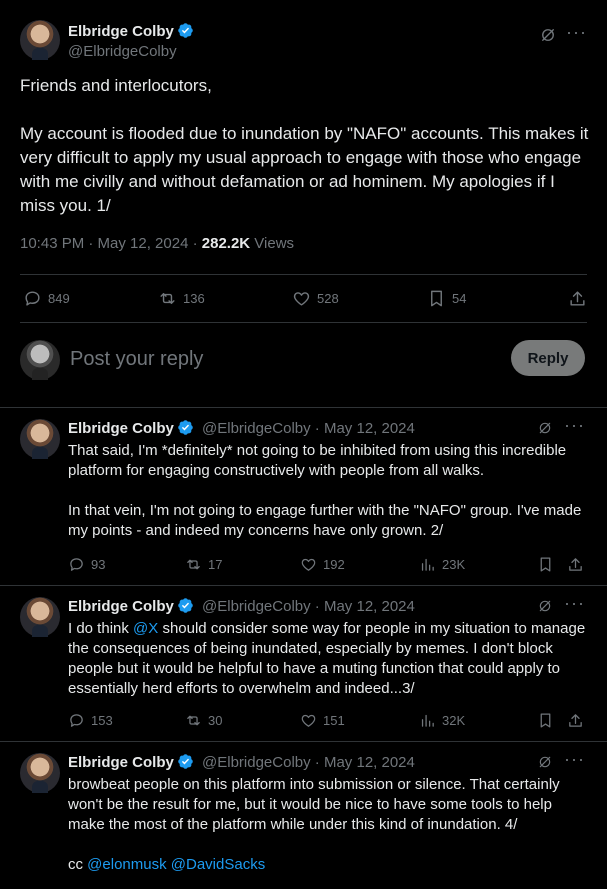  I want to click on main-tweet-actions: 849 136 528 54, so click(303, 298).